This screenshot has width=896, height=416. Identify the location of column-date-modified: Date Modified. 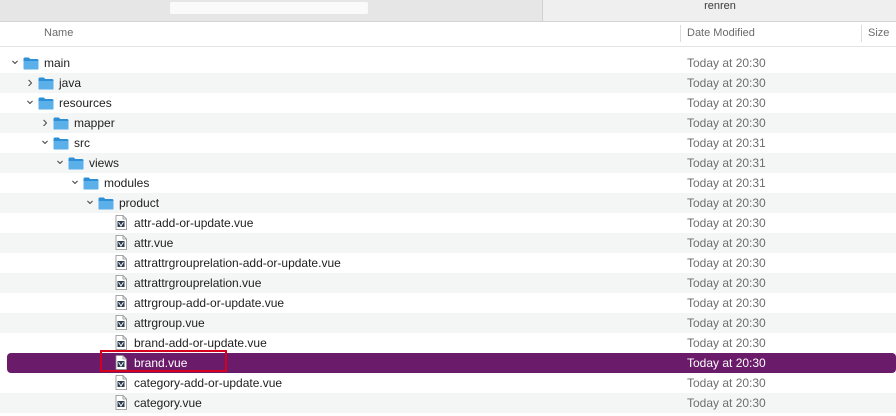
(721, 33).